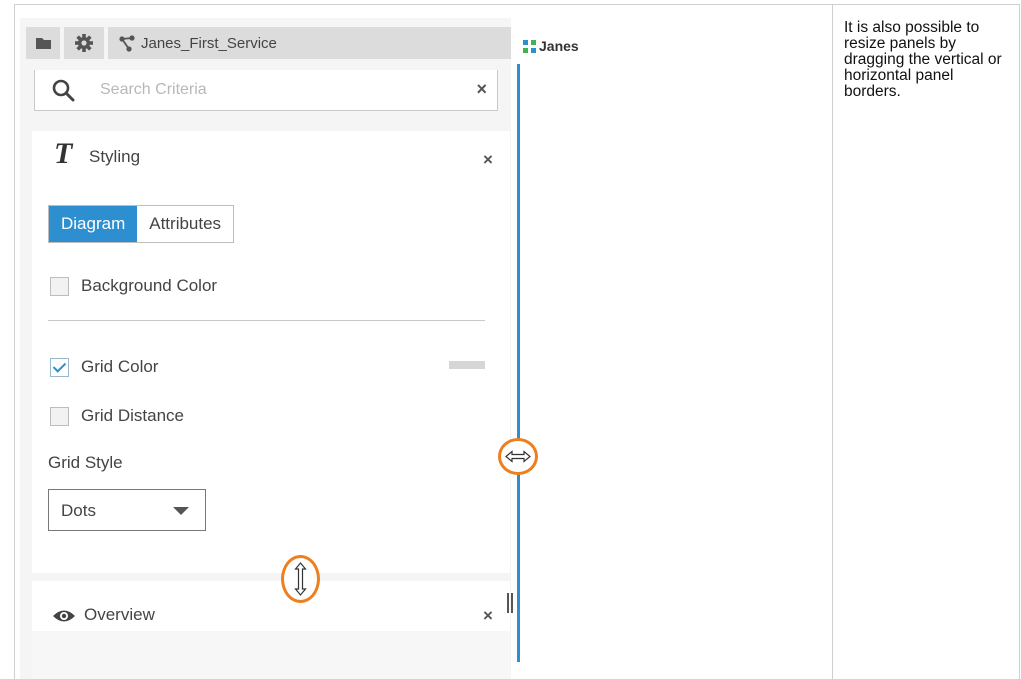 Image resolution: width=1021 pixels, height=679 pixels. What do you see at coordinates (309, 43) in the screenshot?
I see `service-tab: Janes_First_Service` at bounding box center [309, 43].